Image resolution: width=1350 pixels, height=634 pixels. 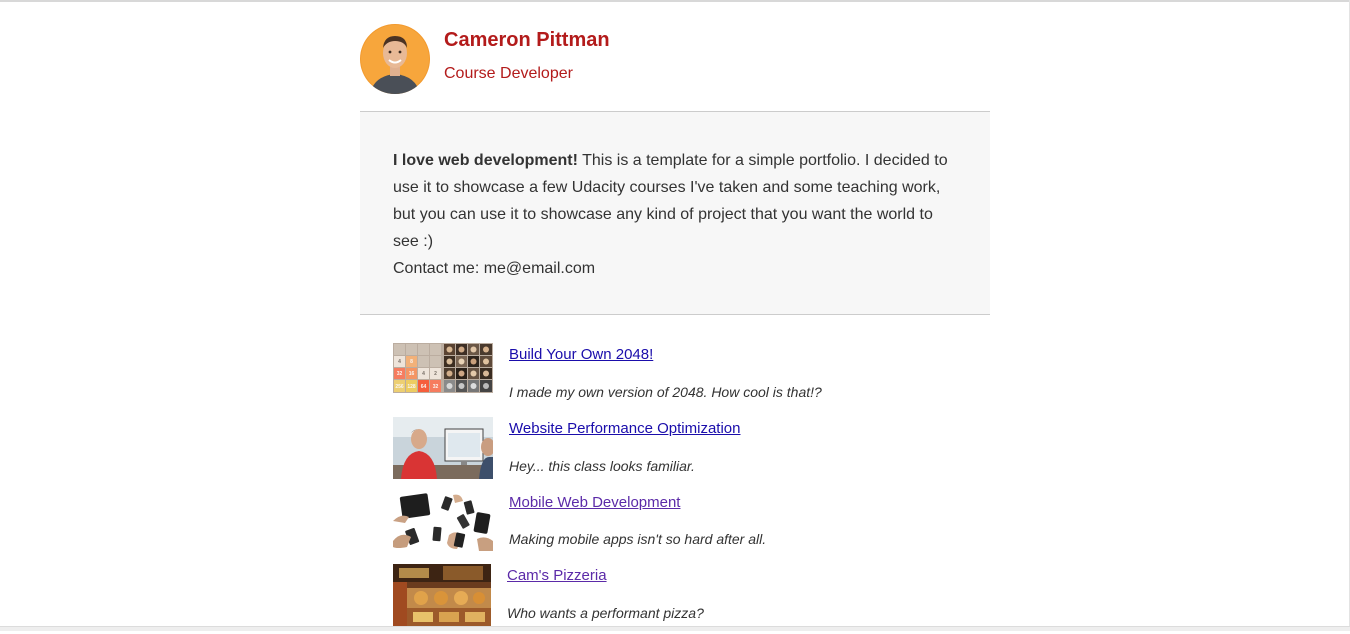 I want to click on profile-avatar, so click(x=395, y=59).